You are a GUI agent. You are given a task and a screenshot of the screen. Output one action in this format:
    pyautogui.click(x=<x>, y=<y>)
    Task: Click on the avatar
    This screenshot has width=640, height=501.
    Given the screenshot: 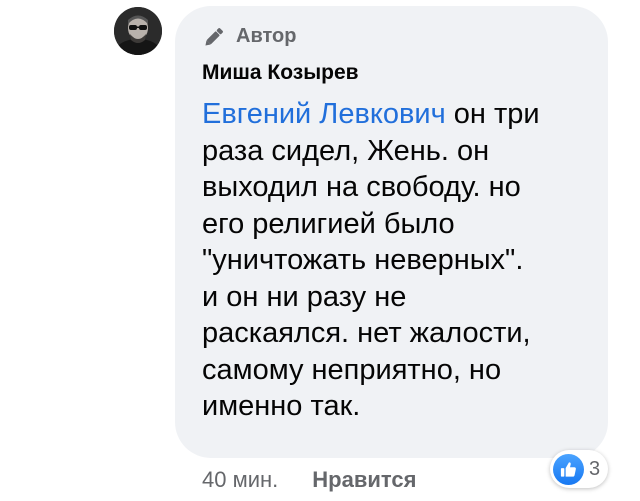 What is the action you would take?
    pyautogui.click(x=138, y=31)
    